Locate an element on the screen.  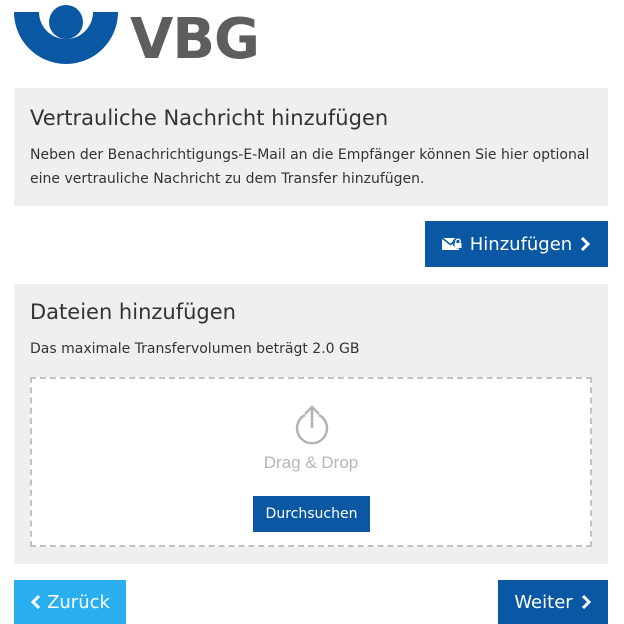
back-button: Zurück is located at coordinates (70, 602).